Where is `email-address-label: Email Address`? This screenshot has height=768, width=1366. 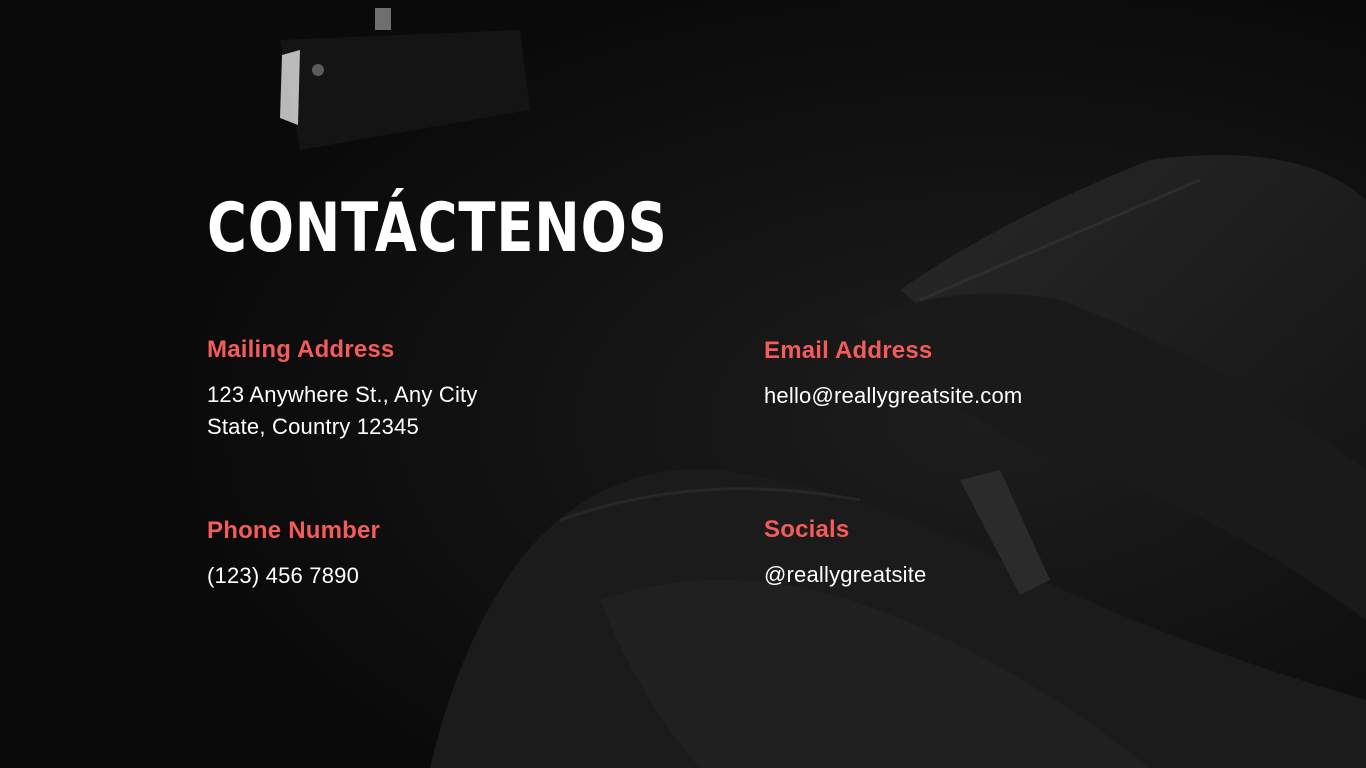
email-address-label: Email Address is located at coordinates (848, 350).